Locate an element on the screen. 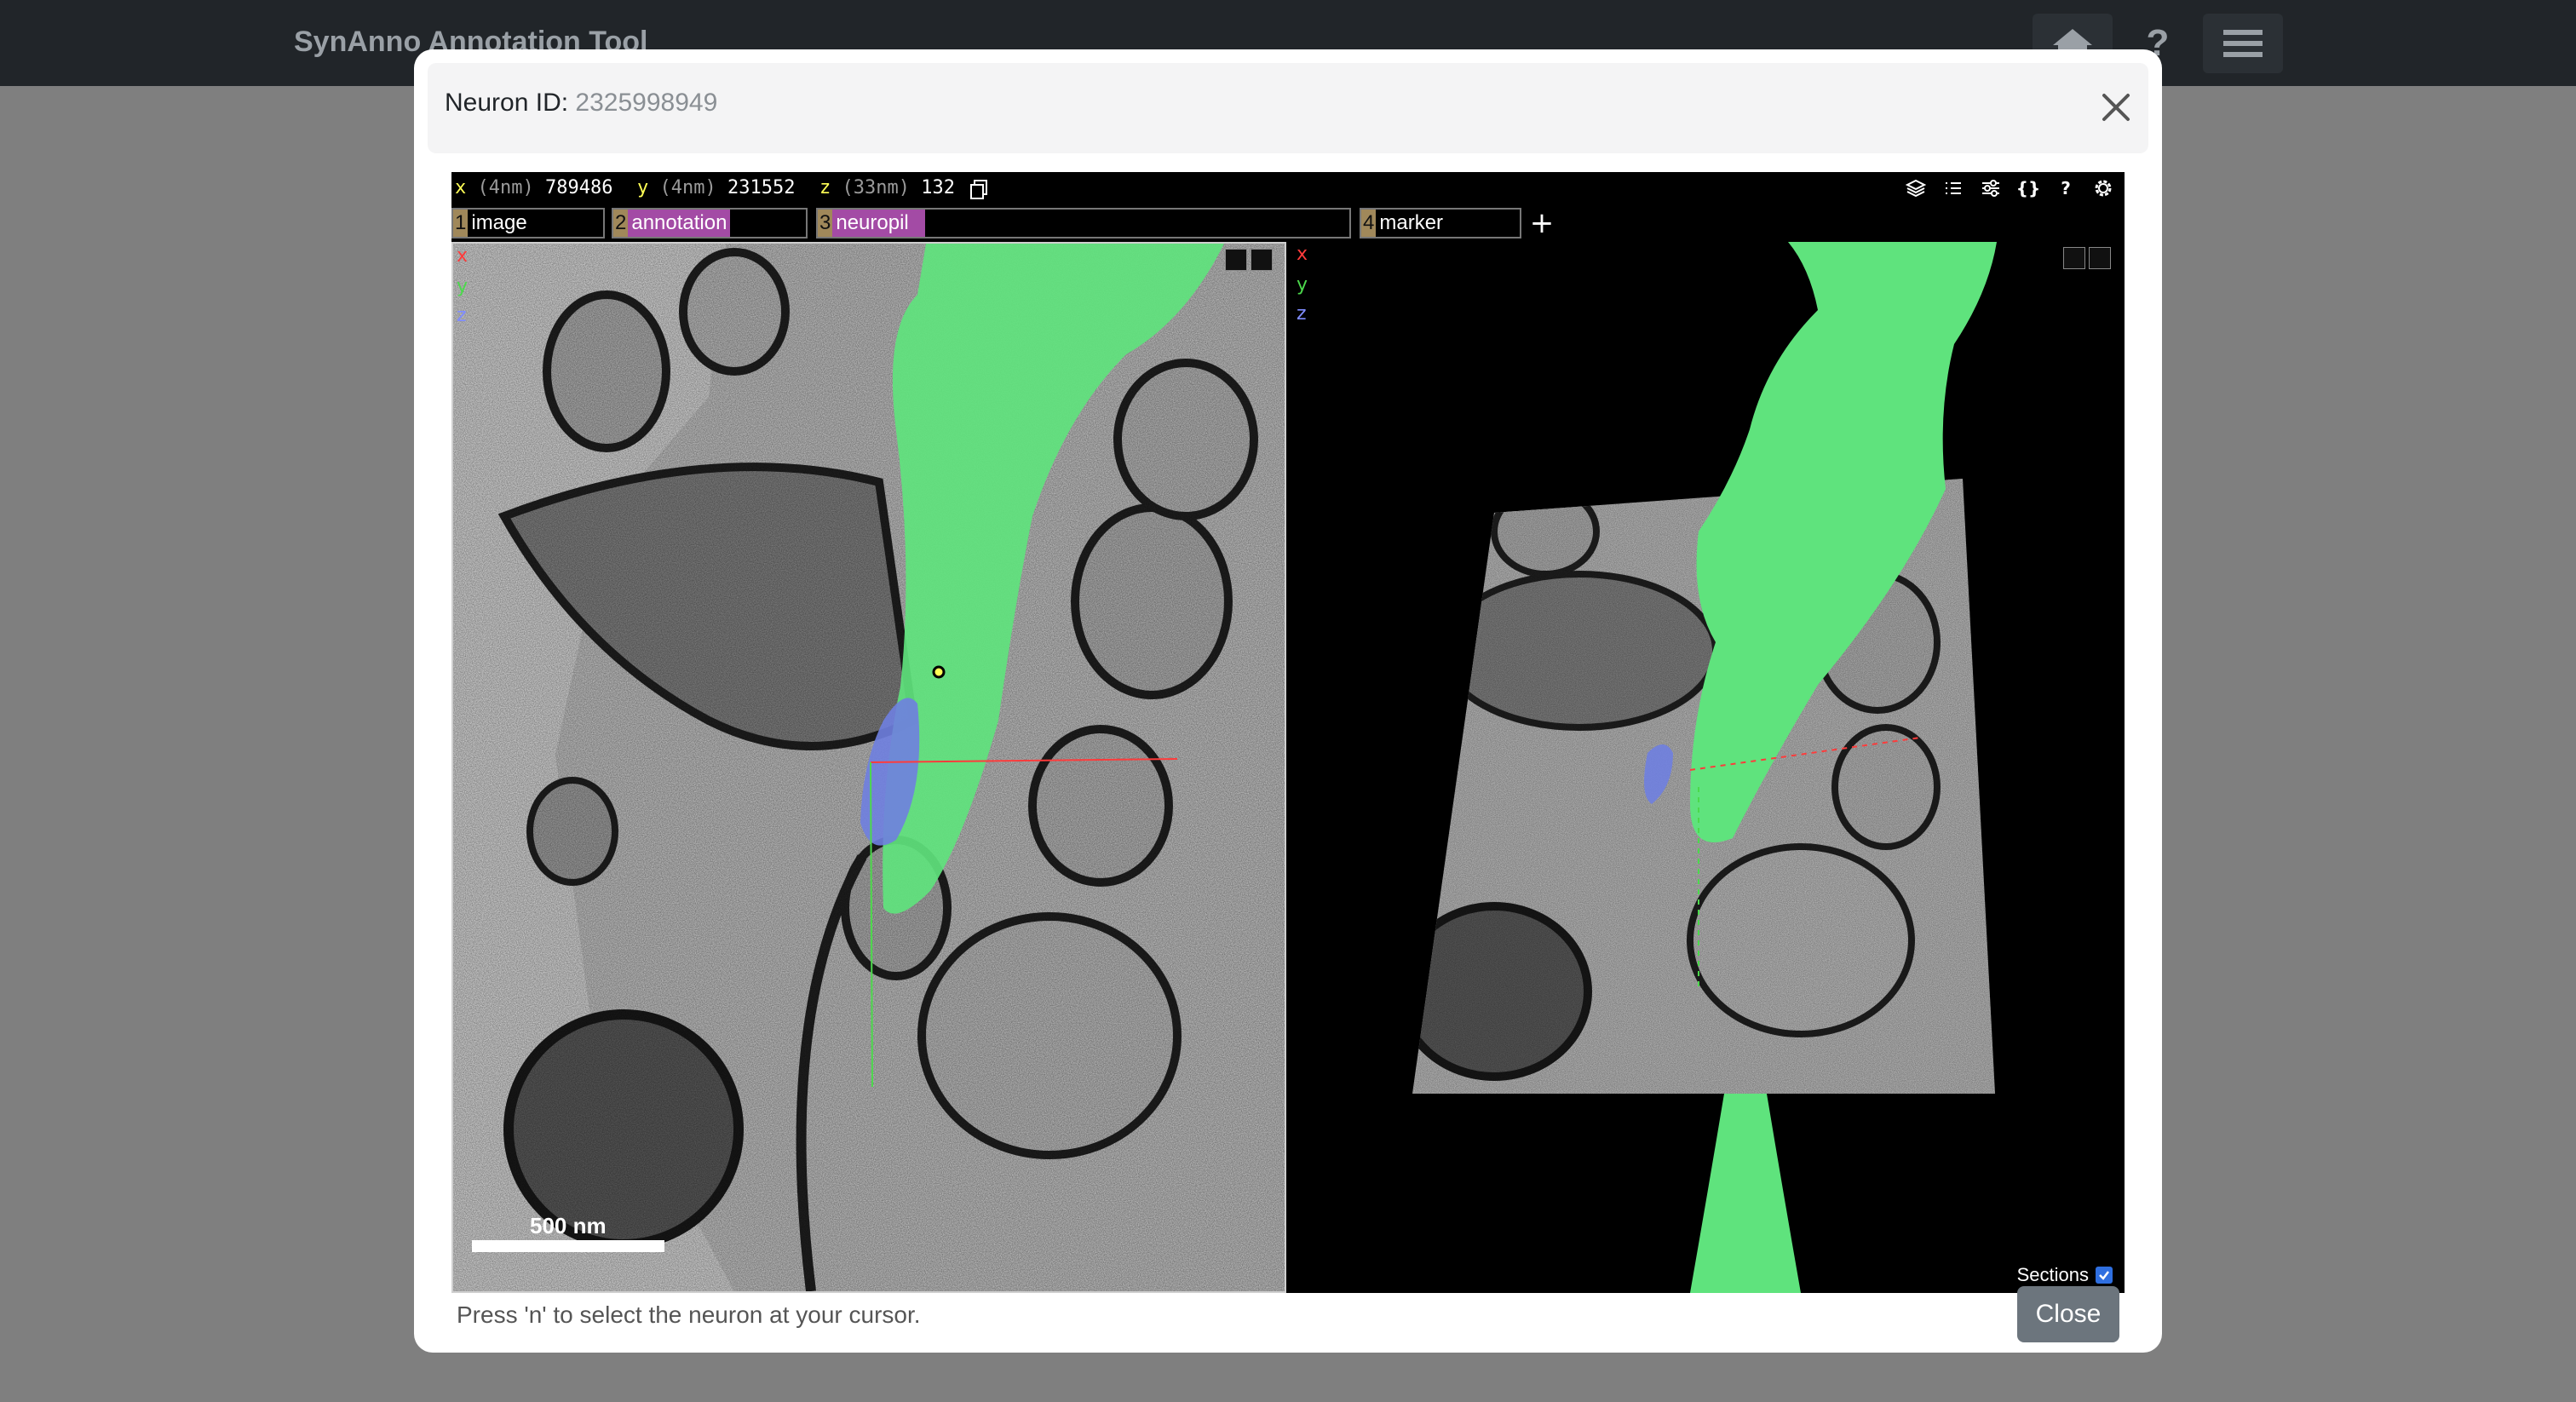  menu-button is located at coordinates (2243, 43).